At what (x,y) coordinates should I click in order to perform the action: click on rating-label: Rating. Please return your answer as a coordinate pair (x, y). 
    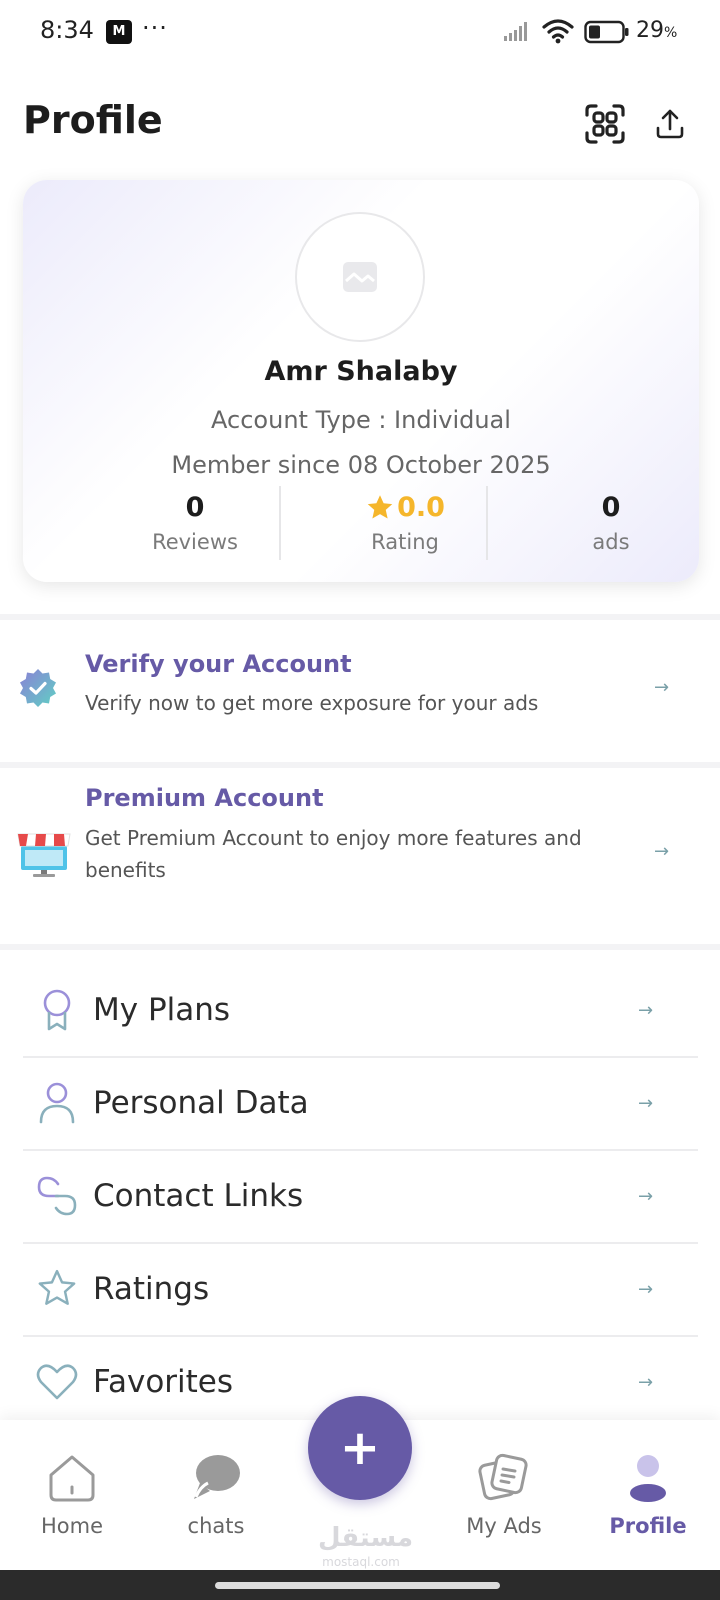
    Looking at the image, I should click on (405, 542).